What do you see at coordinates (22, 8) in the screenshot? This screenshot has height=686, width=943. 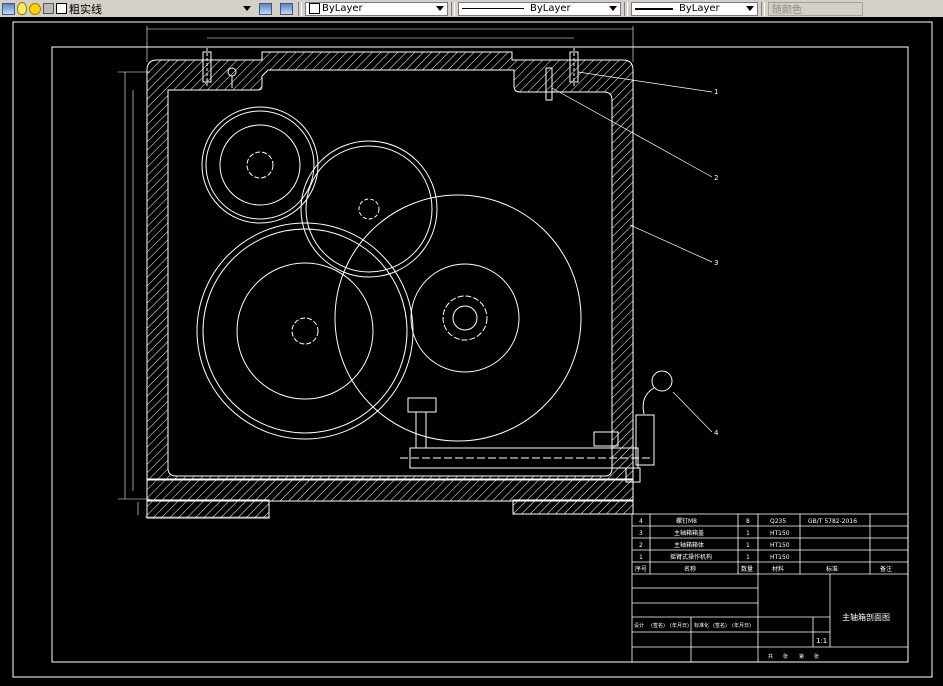 I see `bulb-icon` at bounding box center [22, 8].